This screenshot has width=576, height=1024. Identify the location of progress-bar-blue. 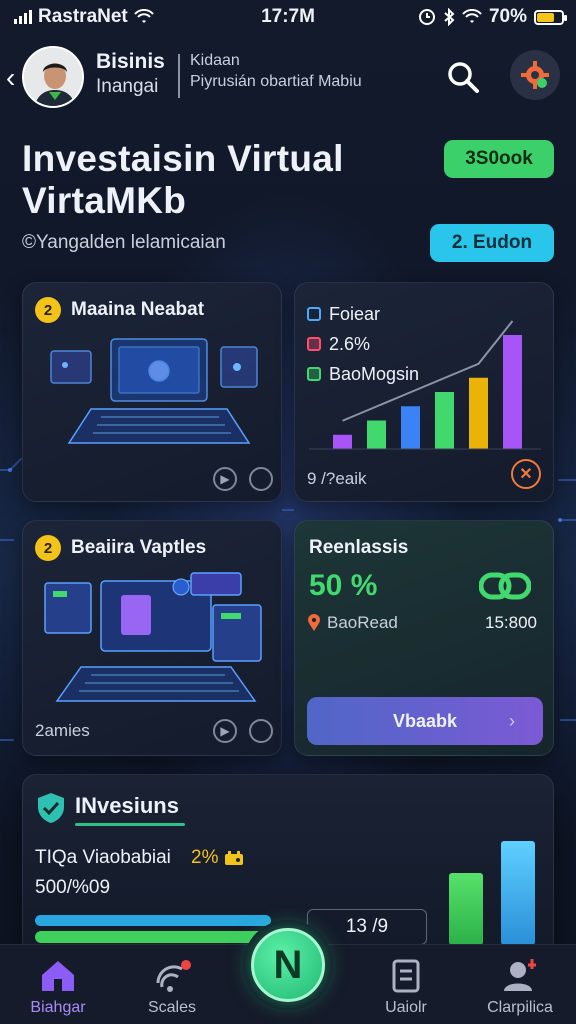
(153, 920).